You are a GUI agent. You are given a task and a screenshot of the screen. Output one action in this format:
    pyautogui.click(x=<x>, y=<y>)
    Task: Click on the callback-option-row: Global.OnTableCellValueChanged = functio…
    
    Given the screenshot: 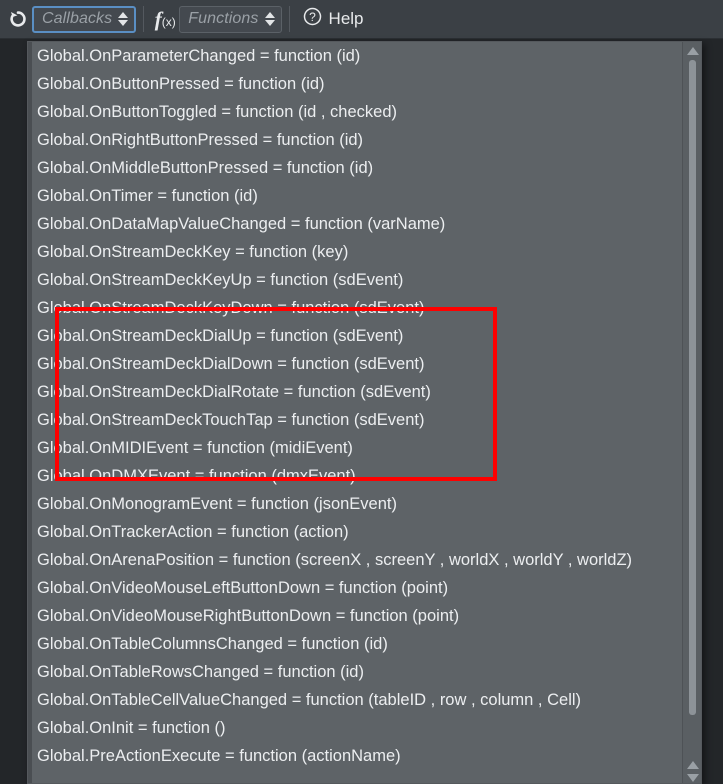 What is the action you would take?
    pyautogui.click(x=355, y=700)
    